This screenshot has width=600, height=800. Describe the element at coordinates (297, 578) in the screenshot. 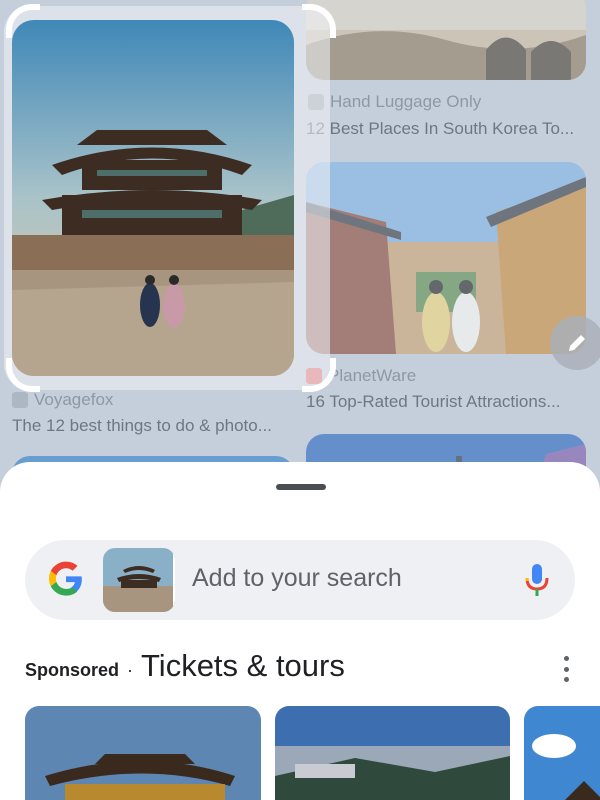

I see `search-input-placeholder: Add to your search` at that location.